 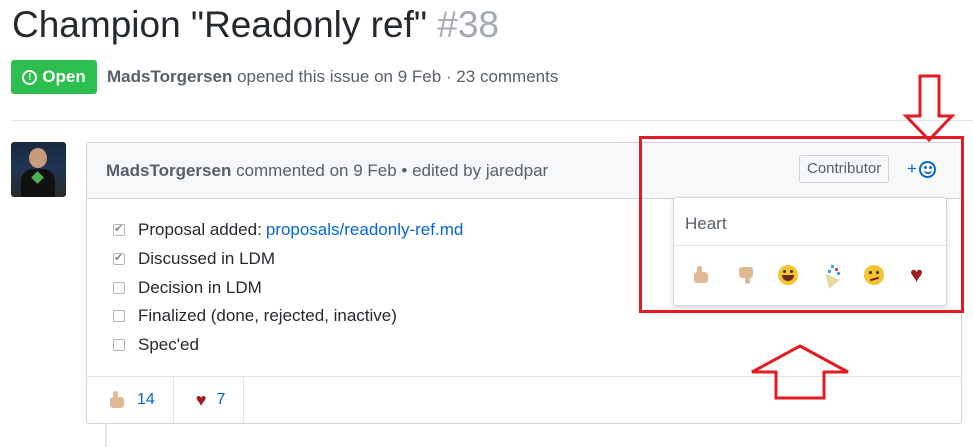 I want to click on timeline-line, so click(x=106, y=435).